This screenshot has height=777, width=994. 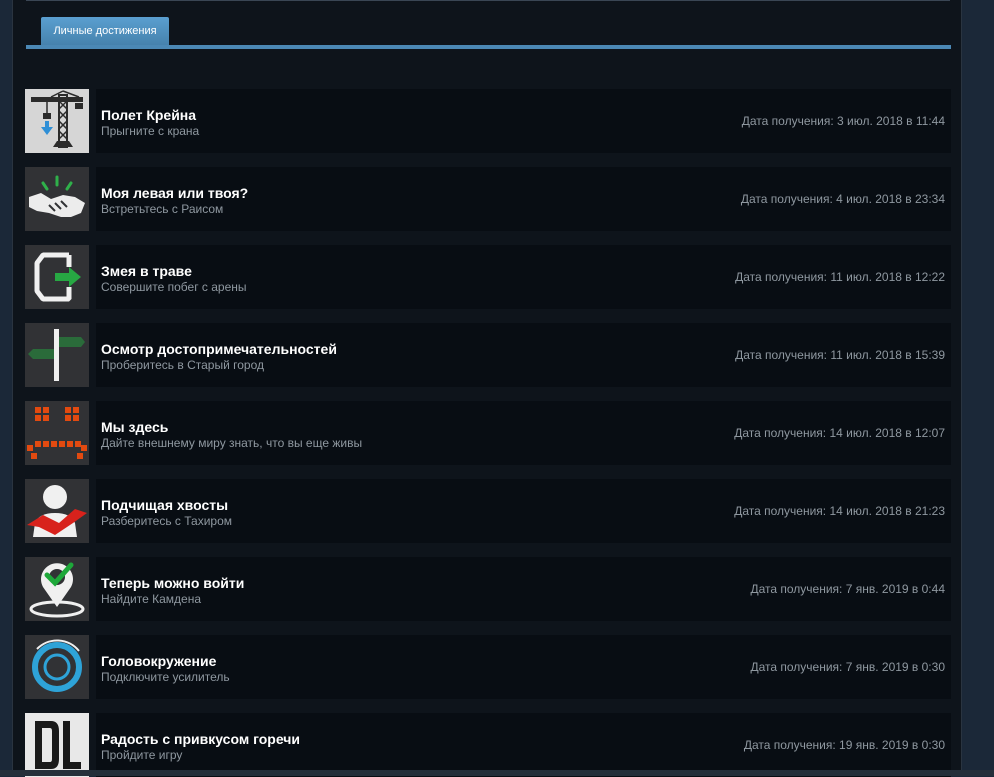 What do you see at coordinates (840, 355) in the screenshot?
I see `achievement-unlock-date: Дата получения: 11 июл. 2018 в 15:39` at bounding box center [840, 355].